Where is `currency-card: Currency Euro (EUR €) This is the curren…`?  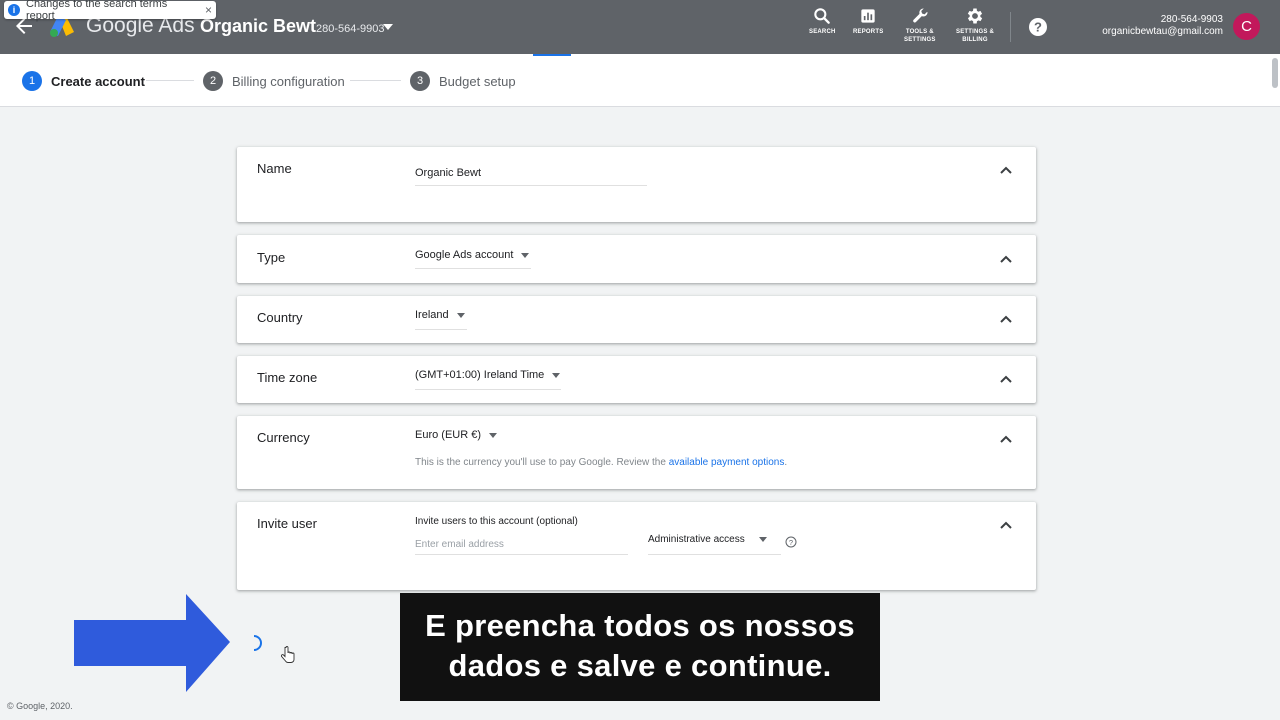 currency-card: Currency Euro (EUR €) This is the curren… is located at coordinates (636, 452).